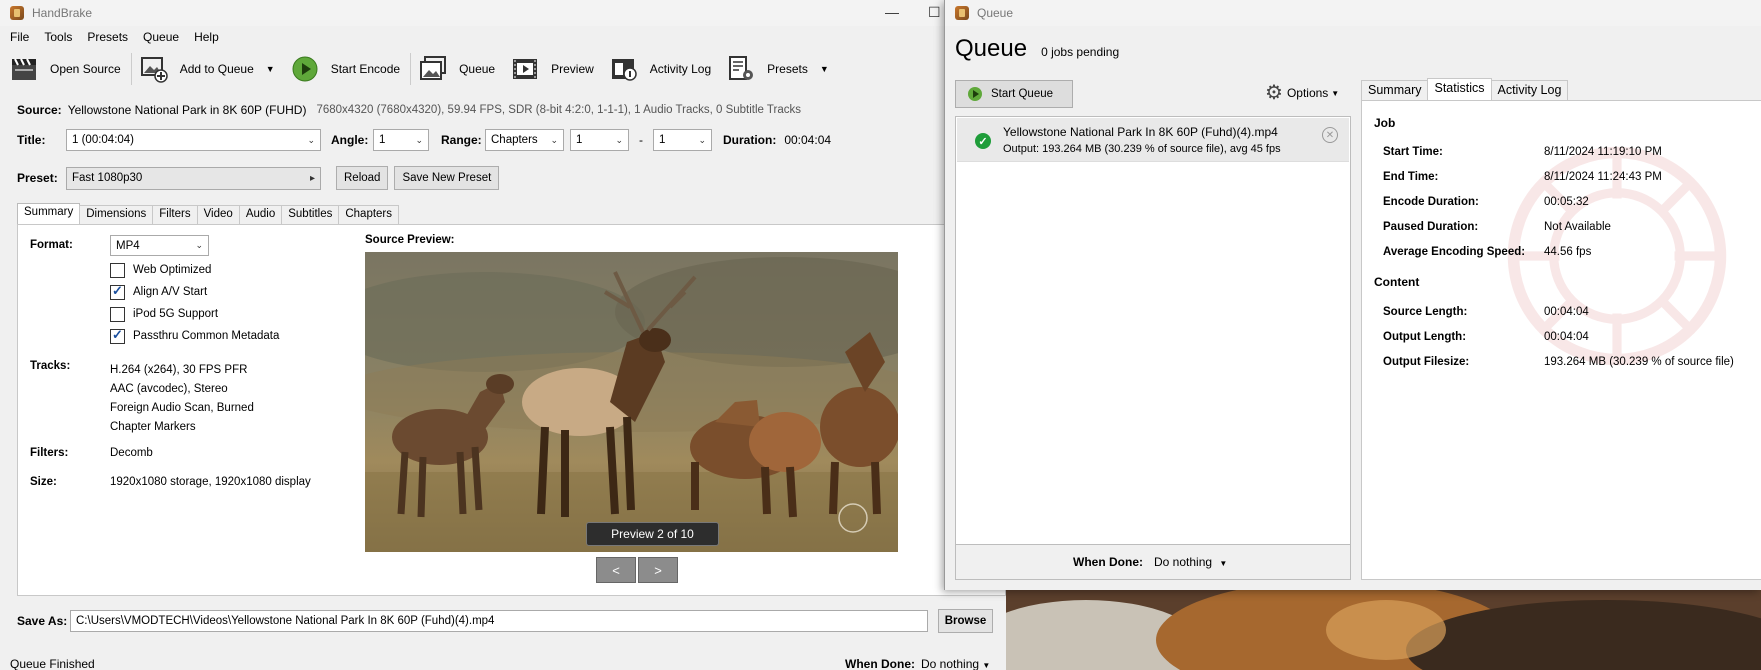 The width and height of the screenshot is (1761, 670). What do you see at coordinates (660, 69) in the screenshot?
I see `activity-log-button: Activity Log` at bounding box center [660, 69].